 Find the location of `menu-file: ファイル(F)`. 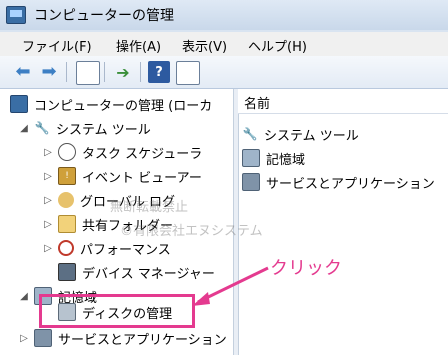

menu-file: ファイル(F) is located at coordinates (57, 45).